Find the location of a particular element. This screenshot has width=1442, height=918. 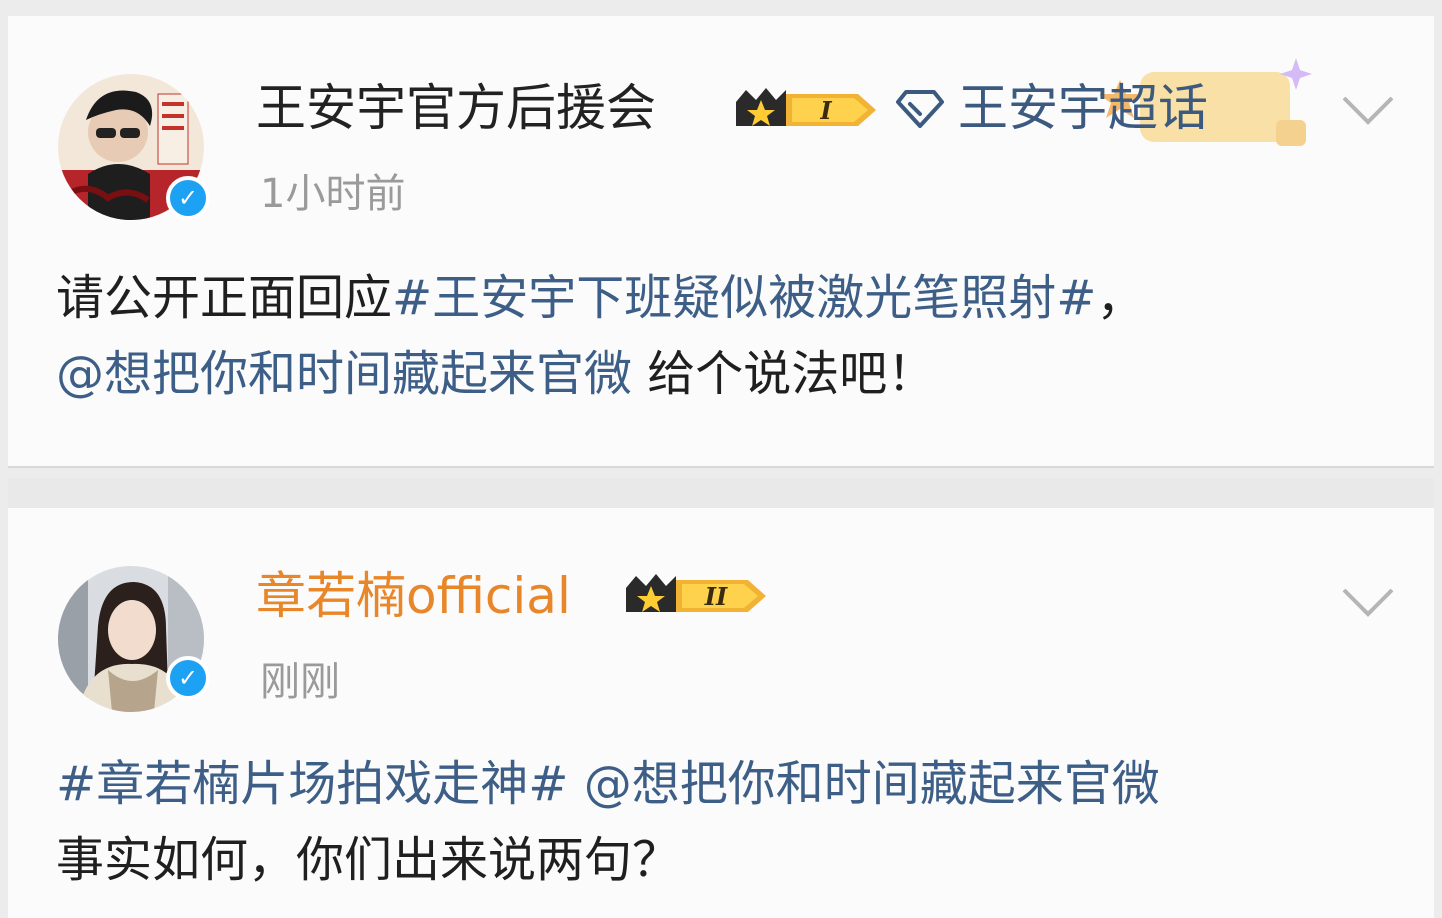

super-topic-label: 王安宇超话 is located at coordinates (1083, 108).